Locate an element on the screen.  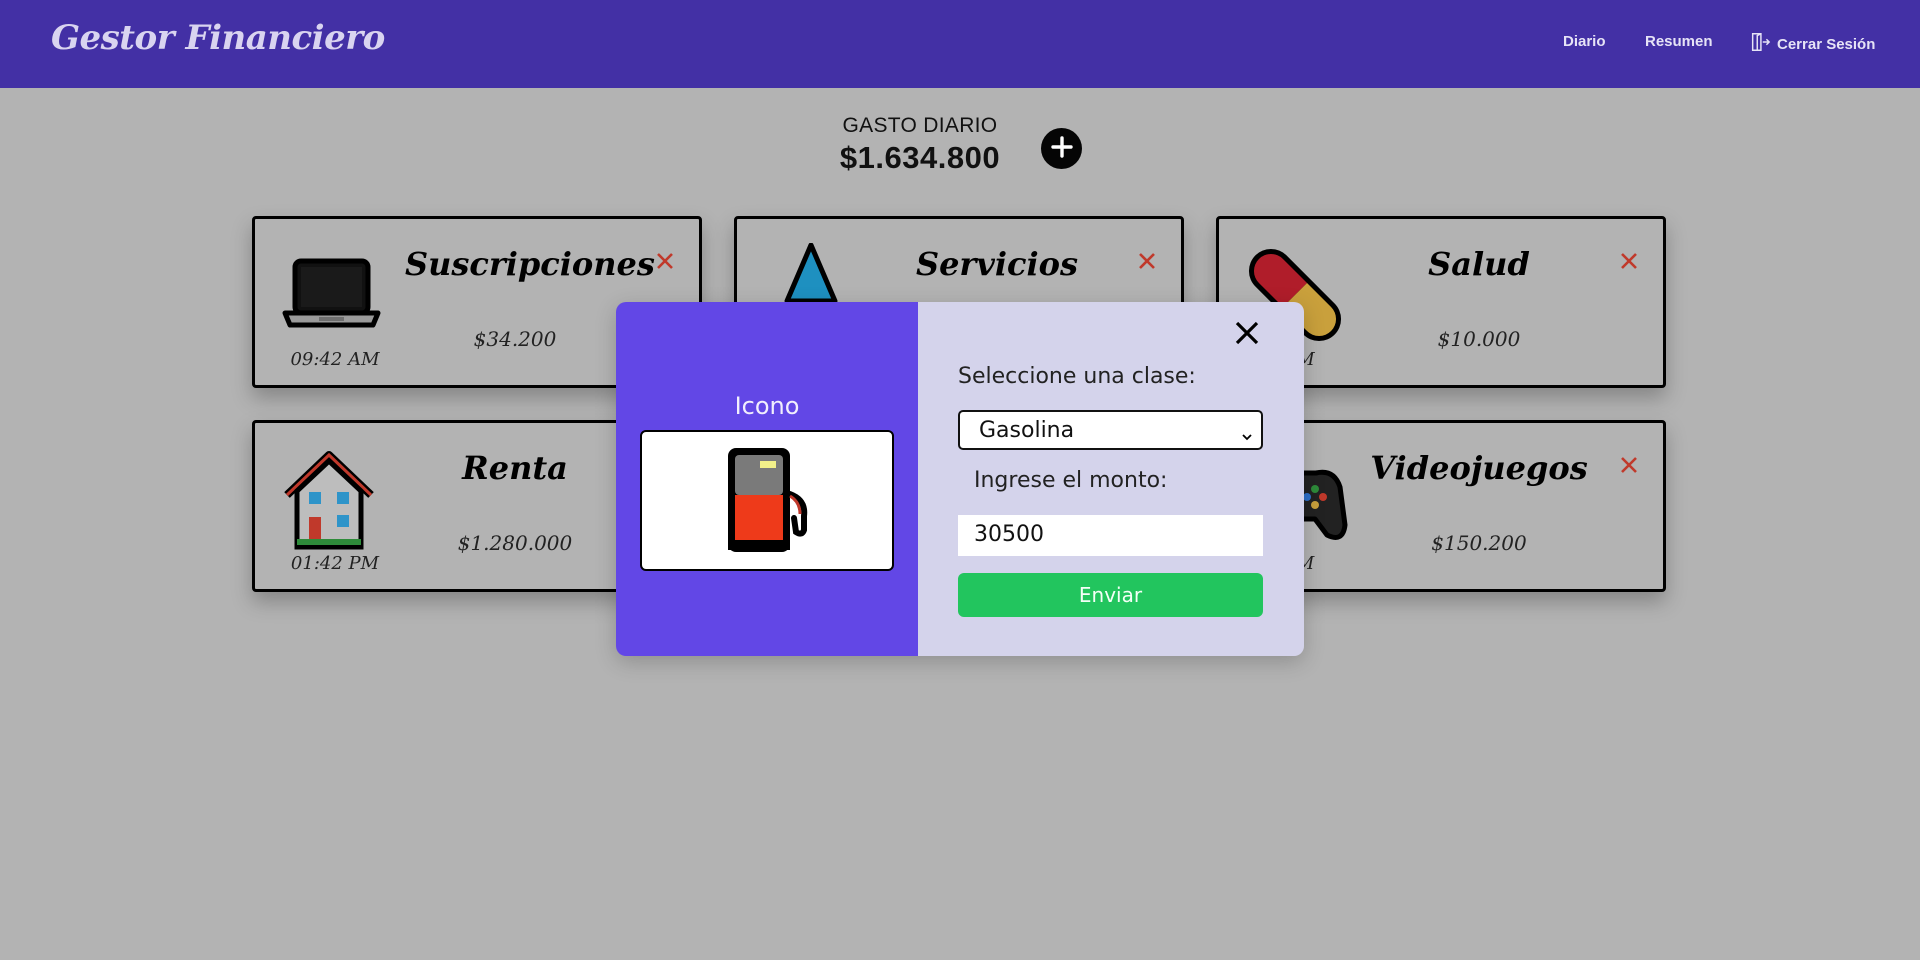
fuel-pump-icon is located at coordinates (767, 501).